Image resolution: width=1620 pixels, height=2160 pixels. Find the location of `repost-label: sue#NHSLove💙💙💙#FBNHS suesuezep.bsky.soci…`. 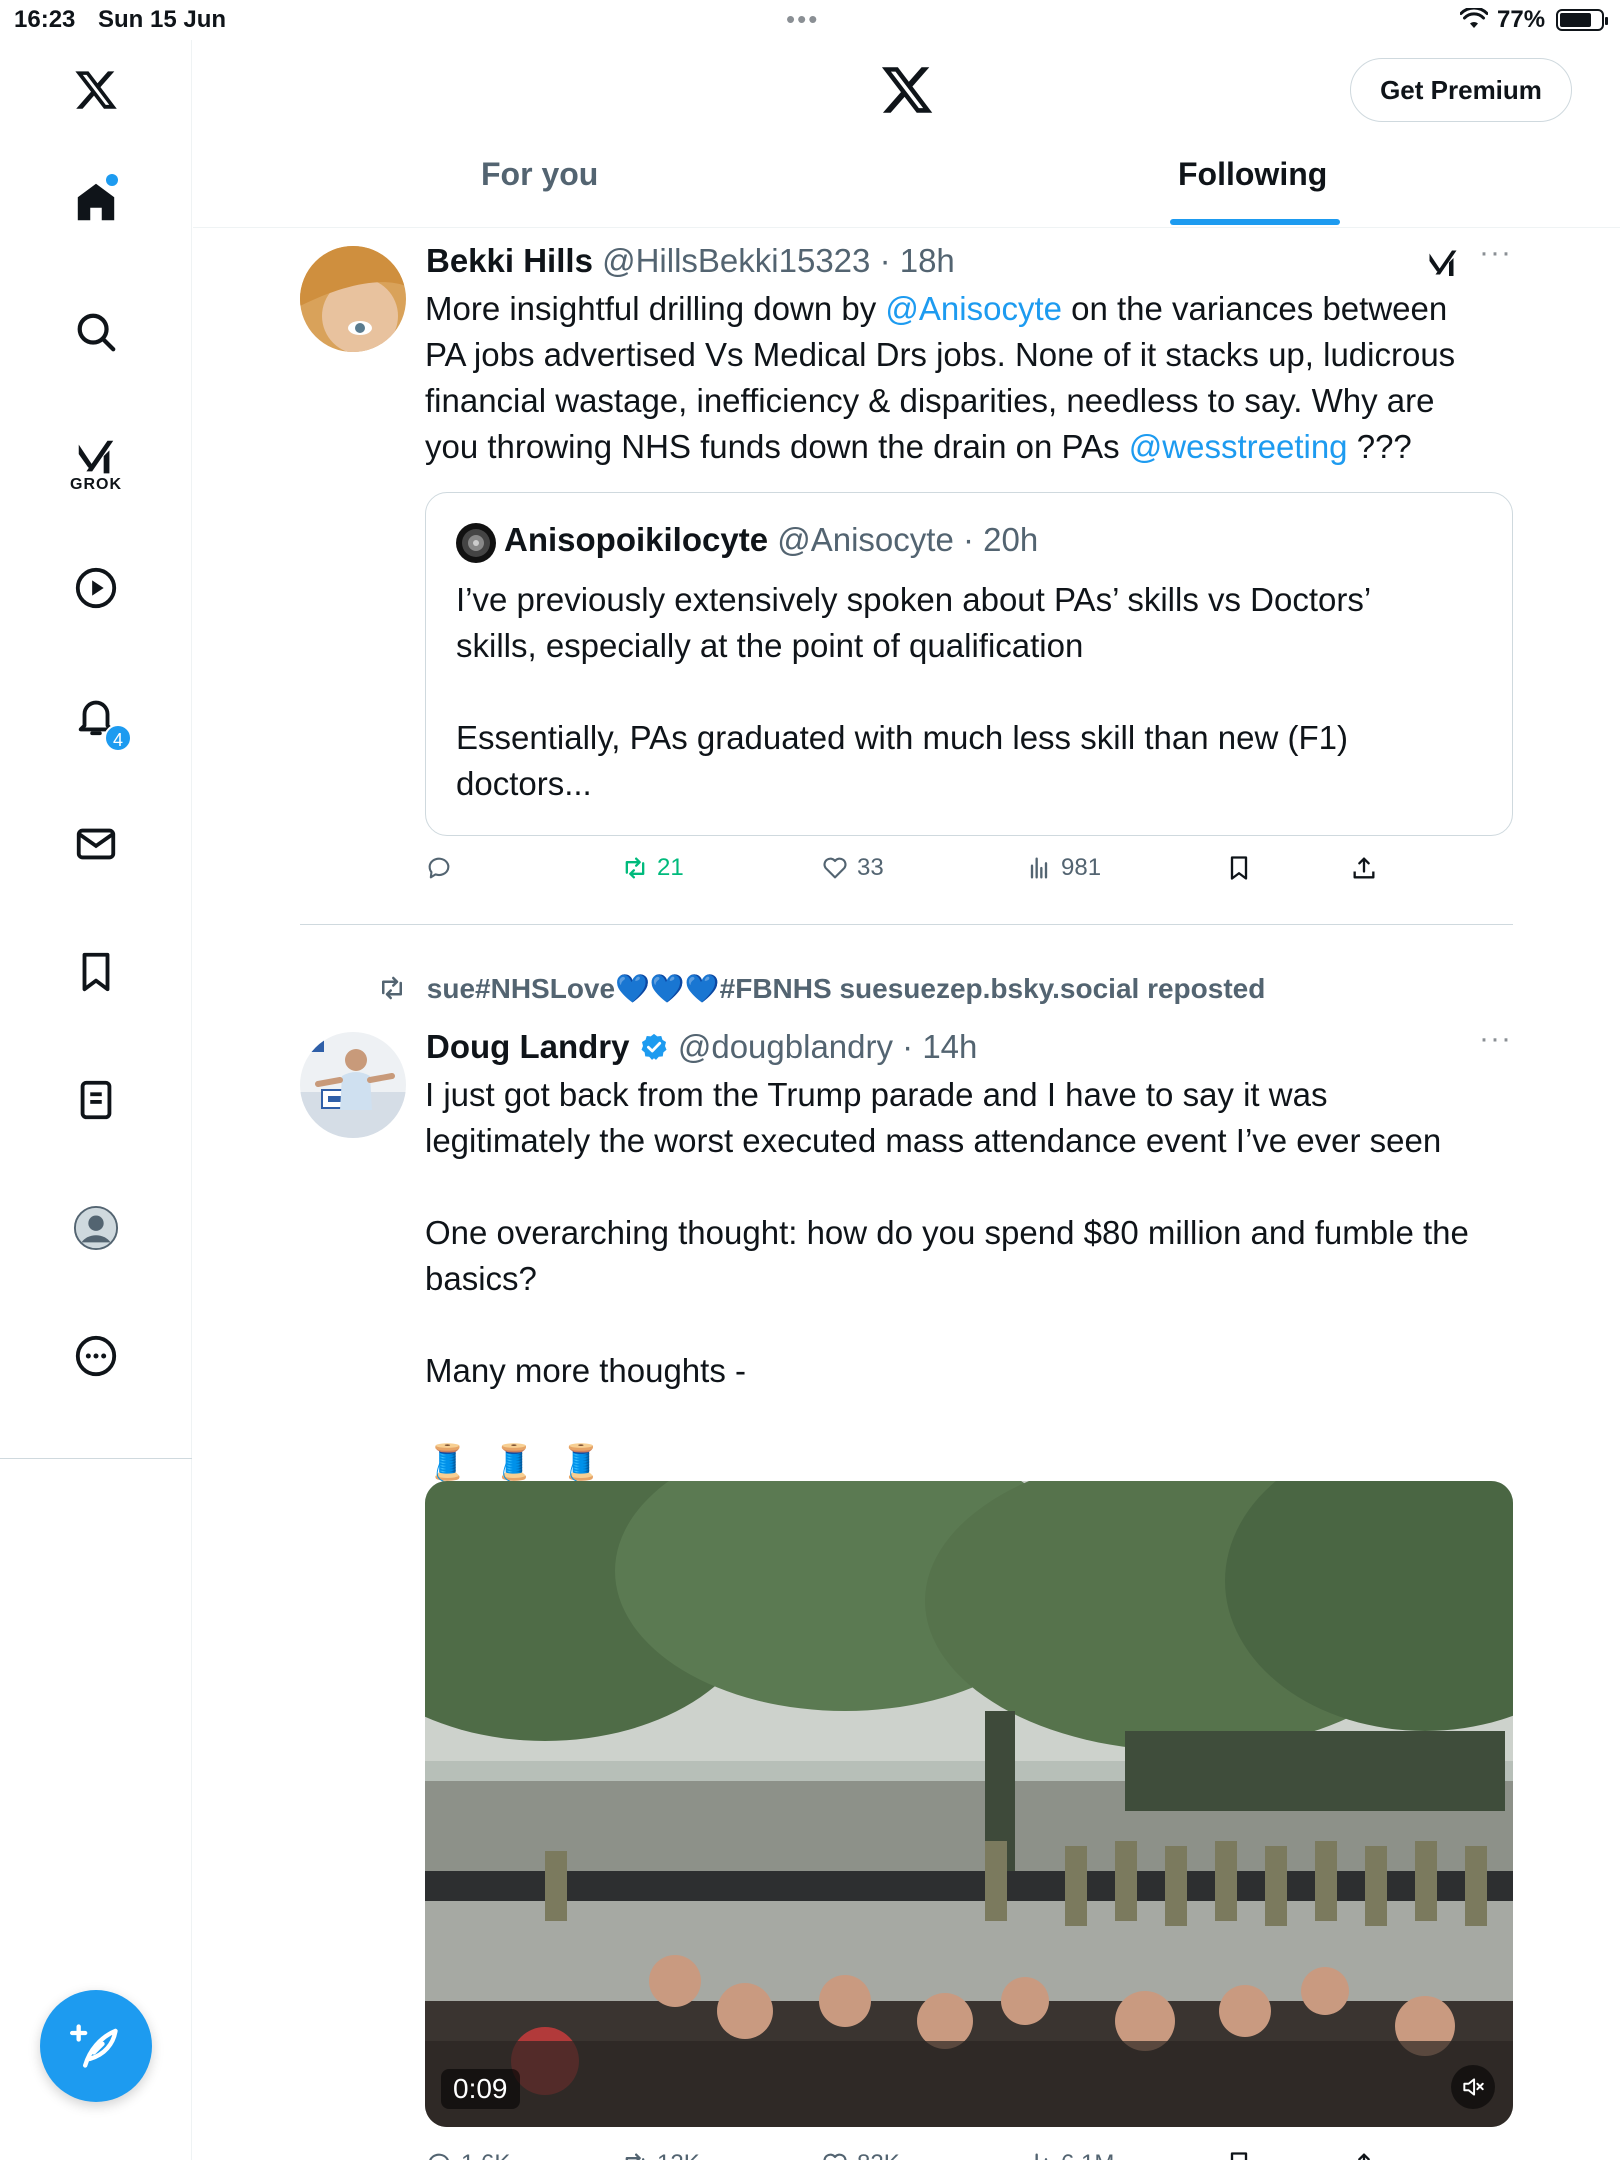

repost-label: sue#NHSLove💙💙💙#FBNHS suesuezep.bsky.soci… is located at coordinates (846, 988).